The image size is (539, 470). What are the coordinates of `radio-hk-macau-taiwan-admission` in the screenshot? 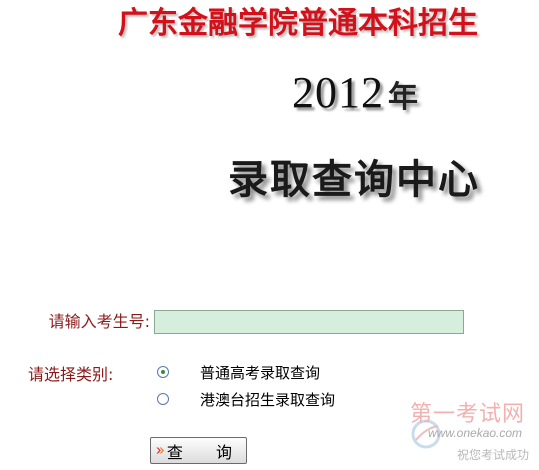 It's located at (163, 399).